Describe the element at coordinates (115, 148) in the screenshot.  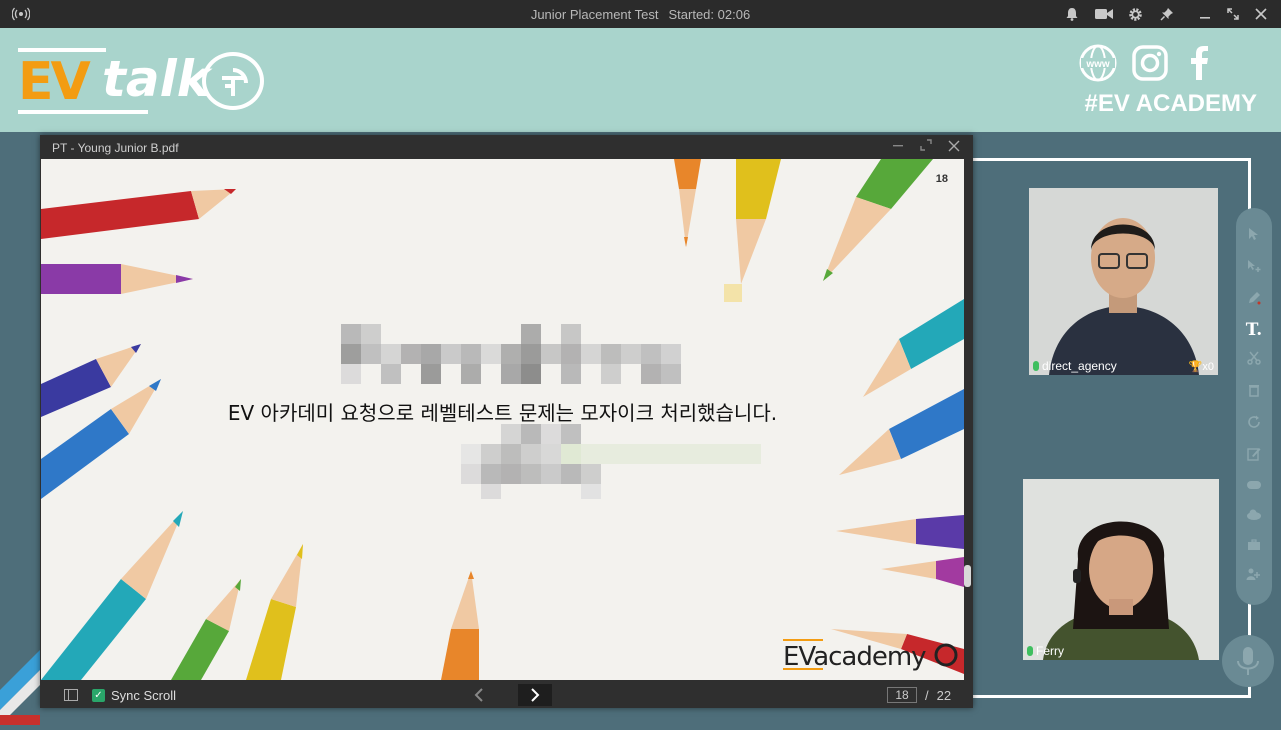
I see `pdf-filename: PT - Young Junior B.pdf` at that location.